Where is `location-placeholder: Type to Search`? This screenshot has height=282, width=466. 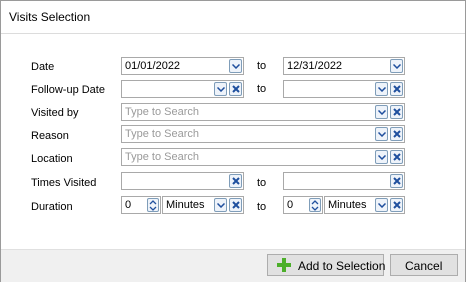 location-placeholder: Type to Search is located at coordinates (162, 157).